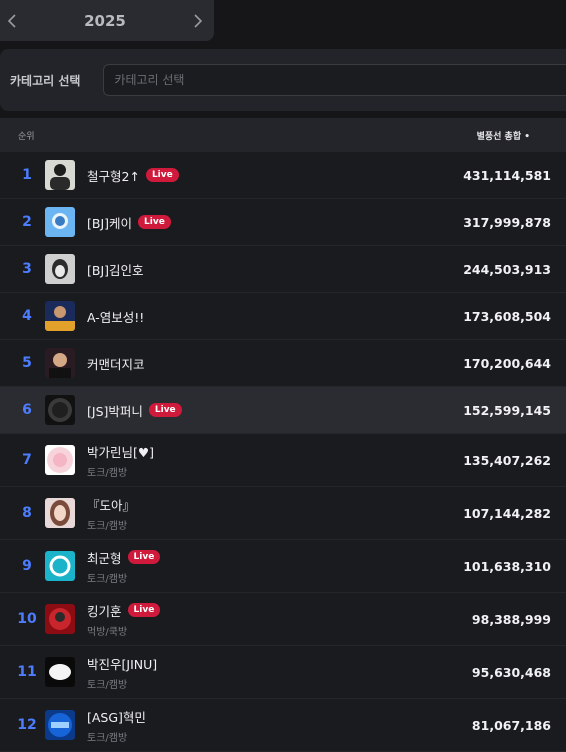 This screenshot has height=752, width=566. Describe the element at coordinates (27, 460) in the screenshot. I see `rank-number: 7` at that location.